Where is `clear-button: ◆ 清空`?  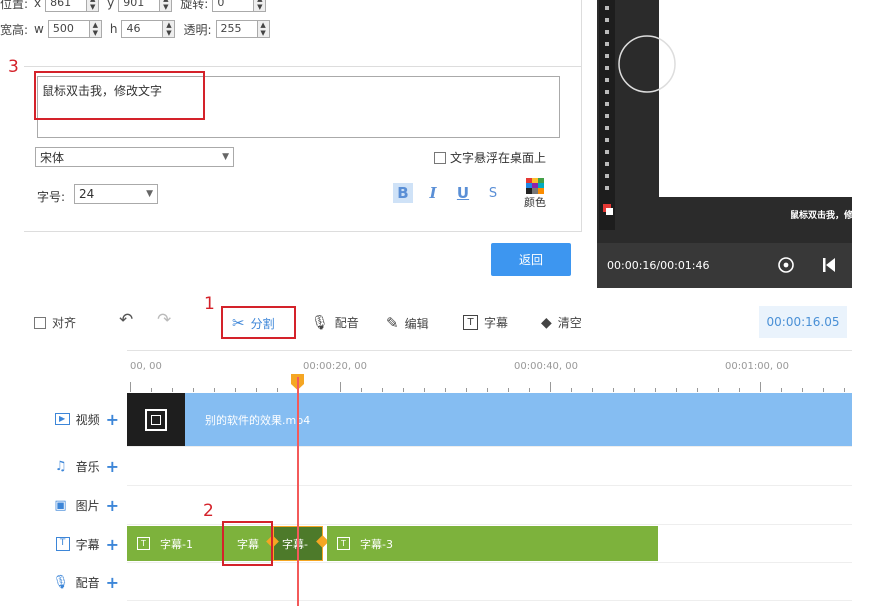
clear-button: ◆ 清空 is located at coordinates (561, 322).